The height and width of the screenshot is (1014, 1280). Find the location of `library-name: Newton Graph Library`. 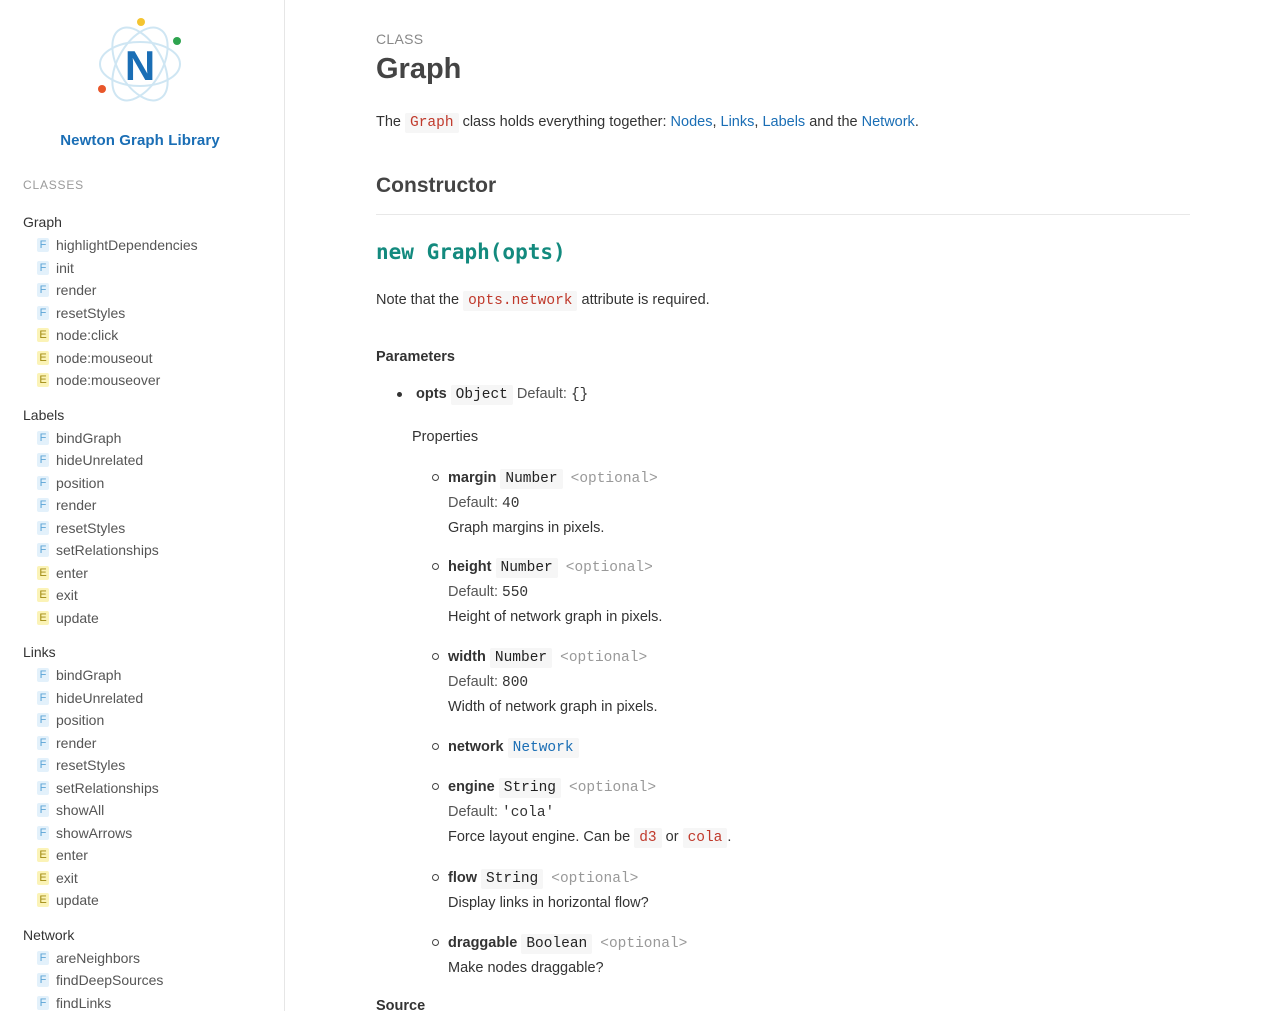

library-name: Newton Graph Library is located at coordinates (140, 140).